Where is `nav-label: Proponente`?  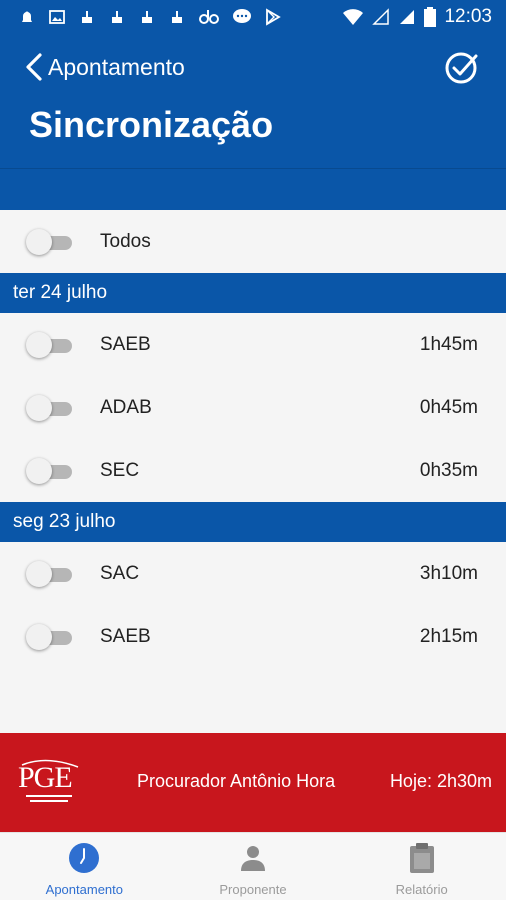
nav-label: Proponente is located at coordinates (253, 889).